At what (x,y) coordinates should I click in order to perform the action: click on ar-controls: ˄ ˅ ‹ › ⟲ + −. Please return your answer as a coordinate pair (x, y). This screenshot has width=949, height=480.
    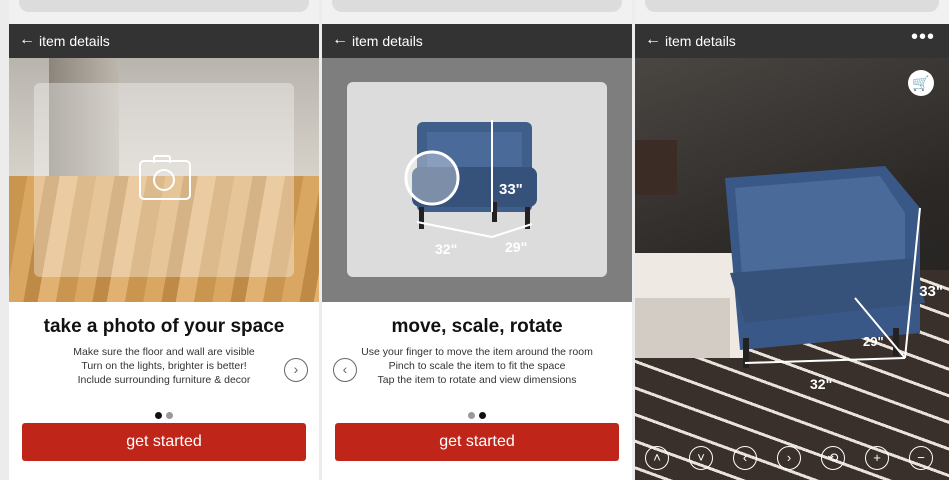
    Looking at the image, I should click on (792, 459).